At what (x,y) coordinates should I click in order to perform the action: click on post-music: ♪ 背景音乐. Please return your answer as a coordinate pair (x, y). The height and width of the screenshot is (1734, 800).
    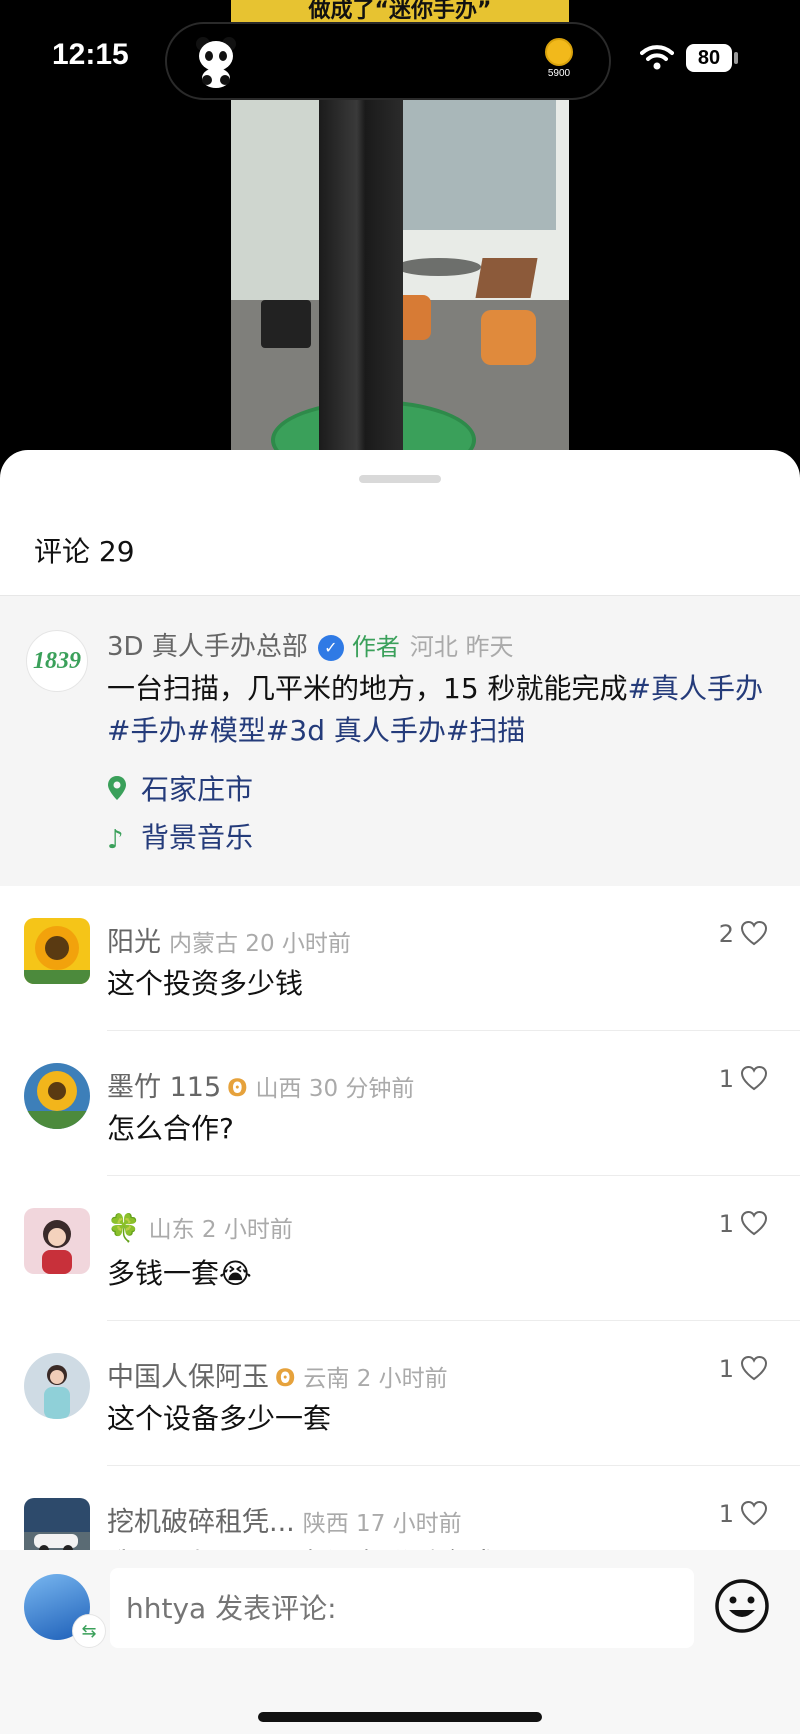
    Looking at the image, I should click on (180, 836).